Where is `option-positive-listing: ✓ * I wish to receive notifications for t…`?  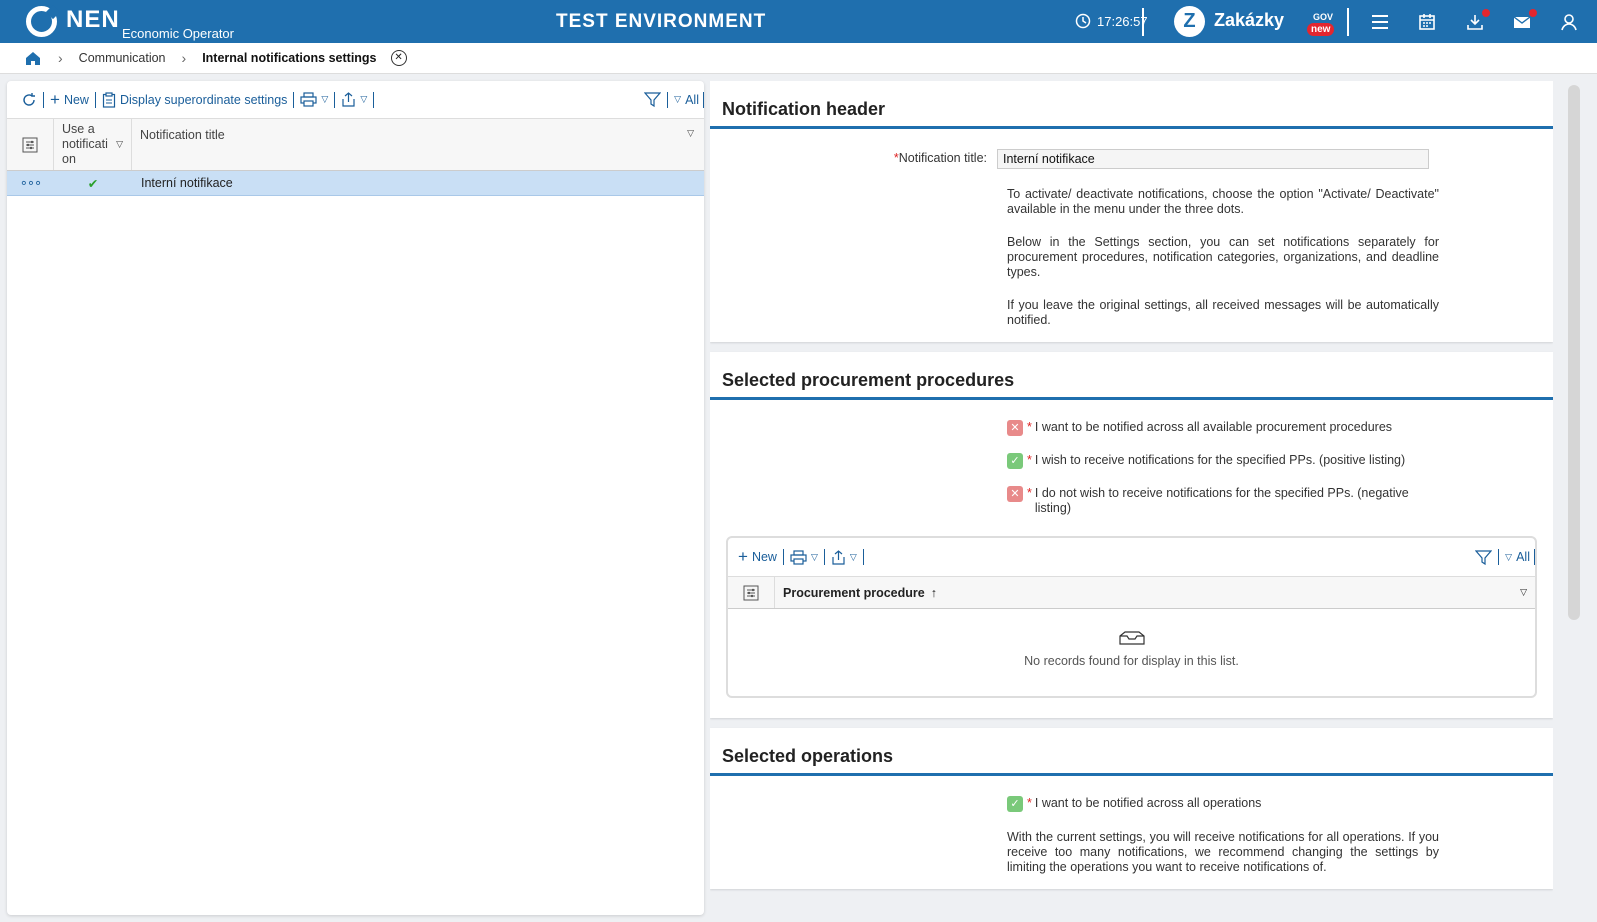 option-positive-listing: ✓ * I wish to receive notifications for t… is located at coordinates (1222, 461).